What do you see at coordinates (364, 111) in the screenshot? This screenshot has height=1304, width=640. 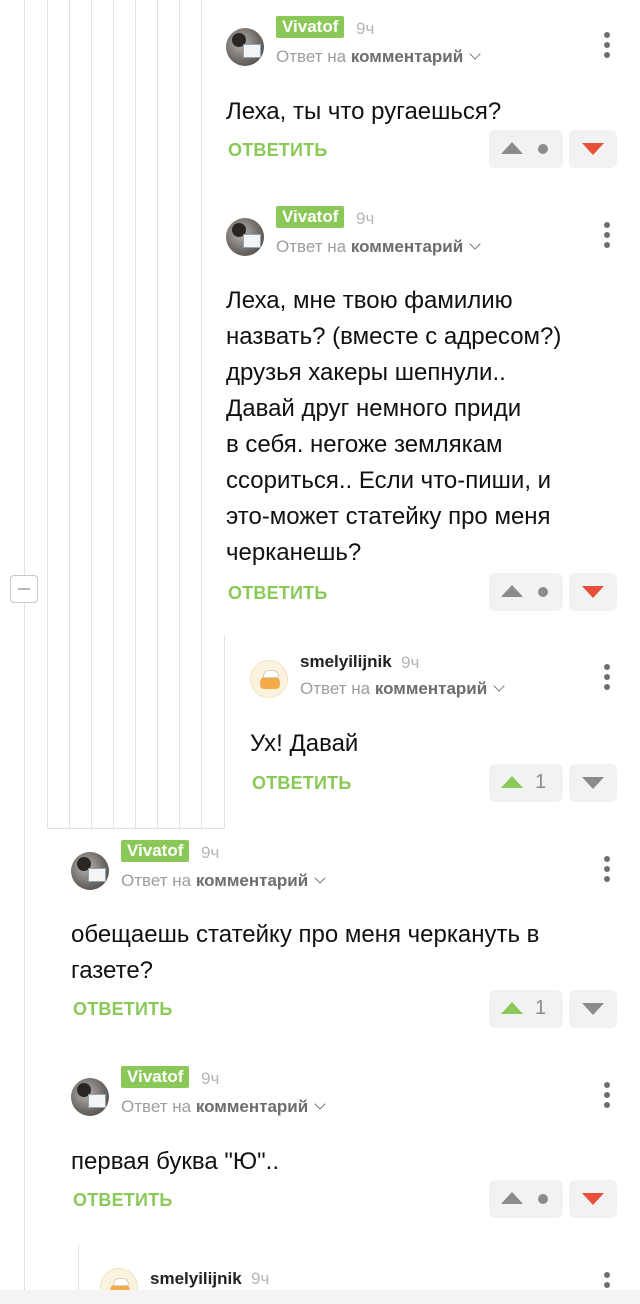 I see `comment-text: Леха, ты что ругаешься?` at bounding box center [364, 111].